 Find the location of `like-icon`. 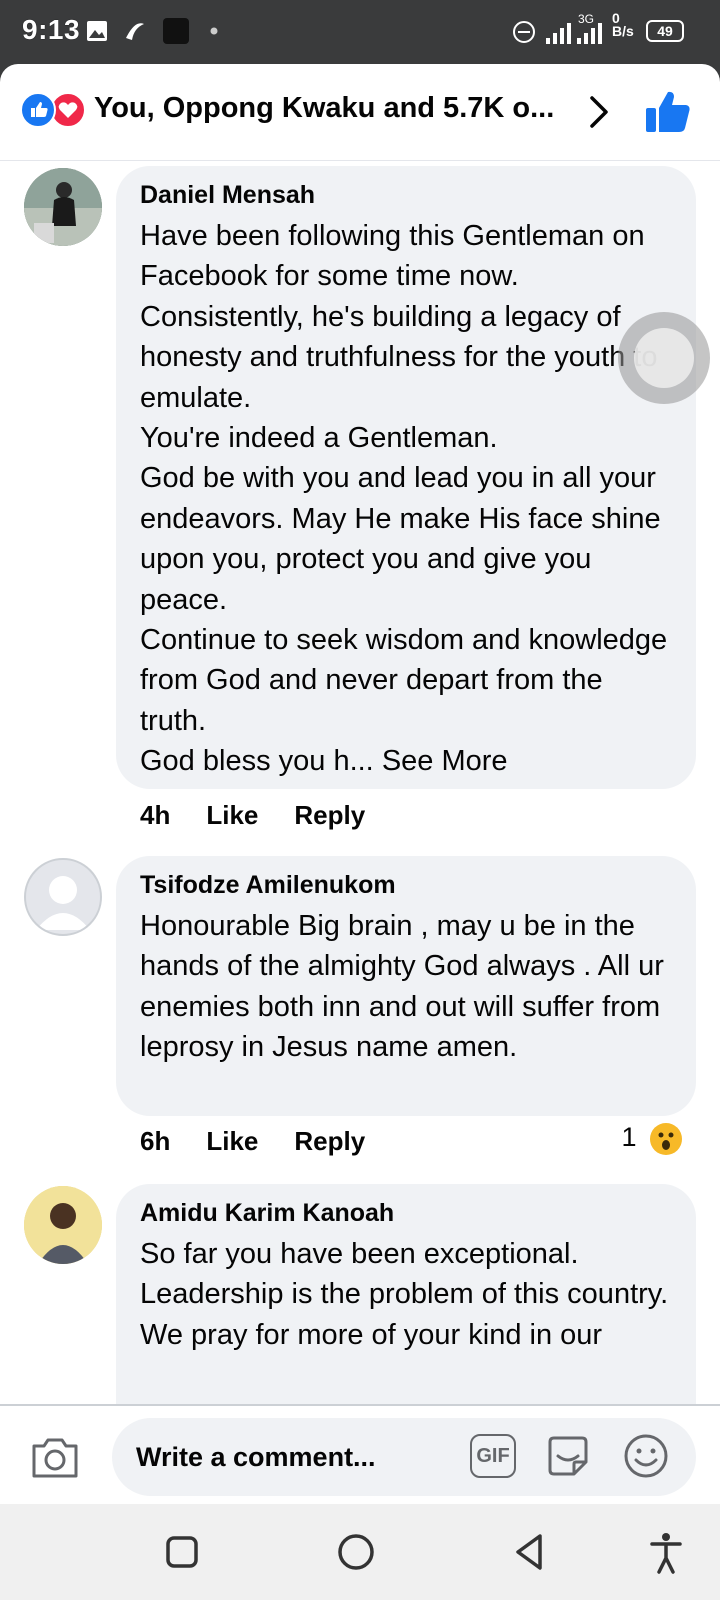

like-icon is located at coordinates (38, 110).